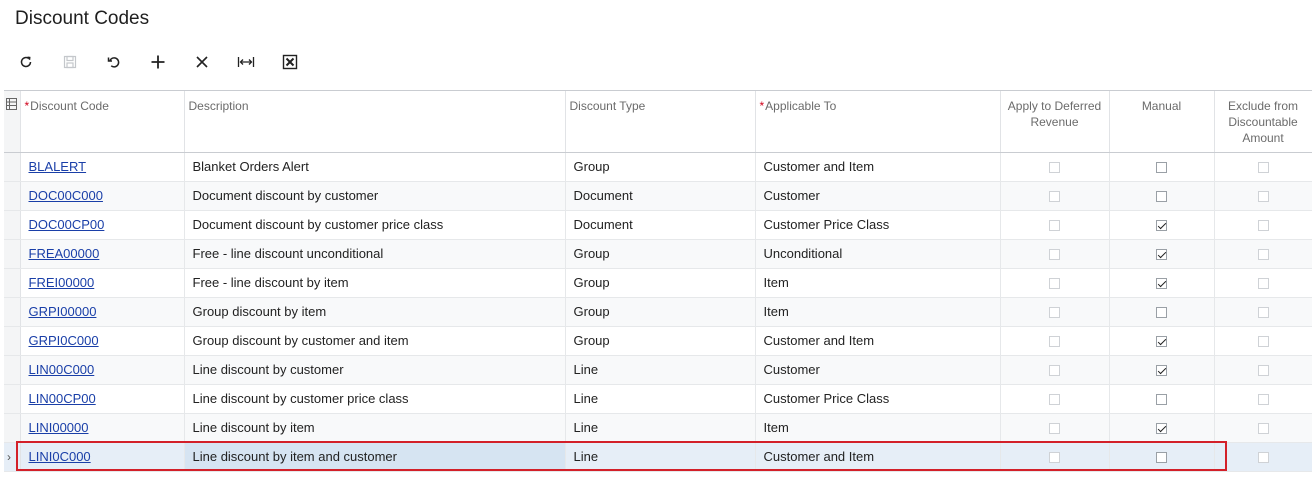 Image resolution: width=1312 pixels, height=482 pixels. Describe the element at coordinates (375, 428) in the screenshot. I see `description-cell: Line discount by item` at that location.